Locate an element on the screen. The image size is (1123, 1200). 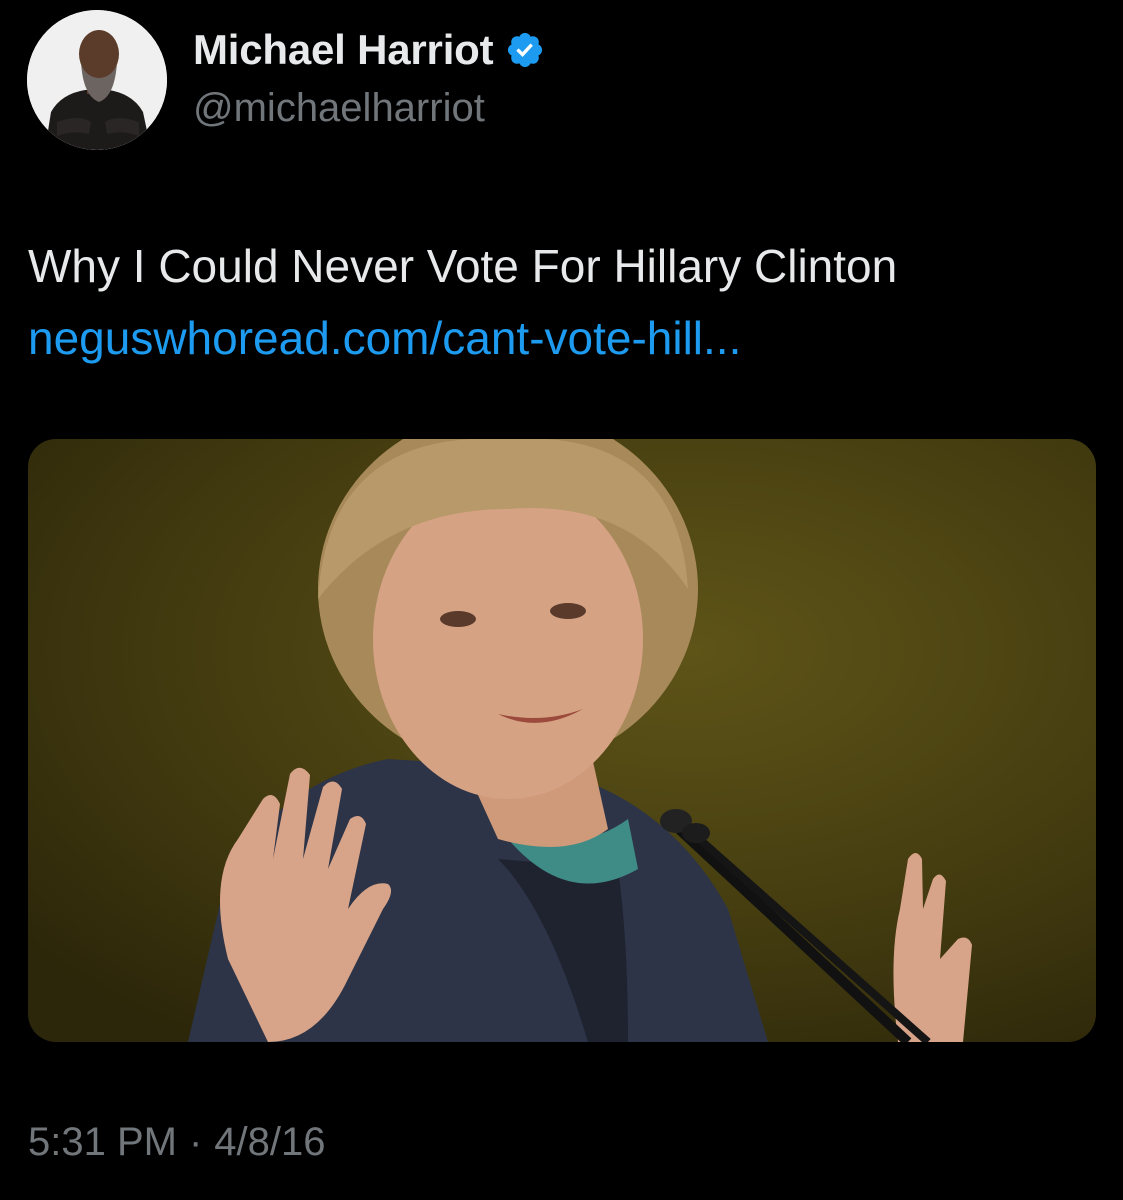
avatar is located at coordinates (97, 80).